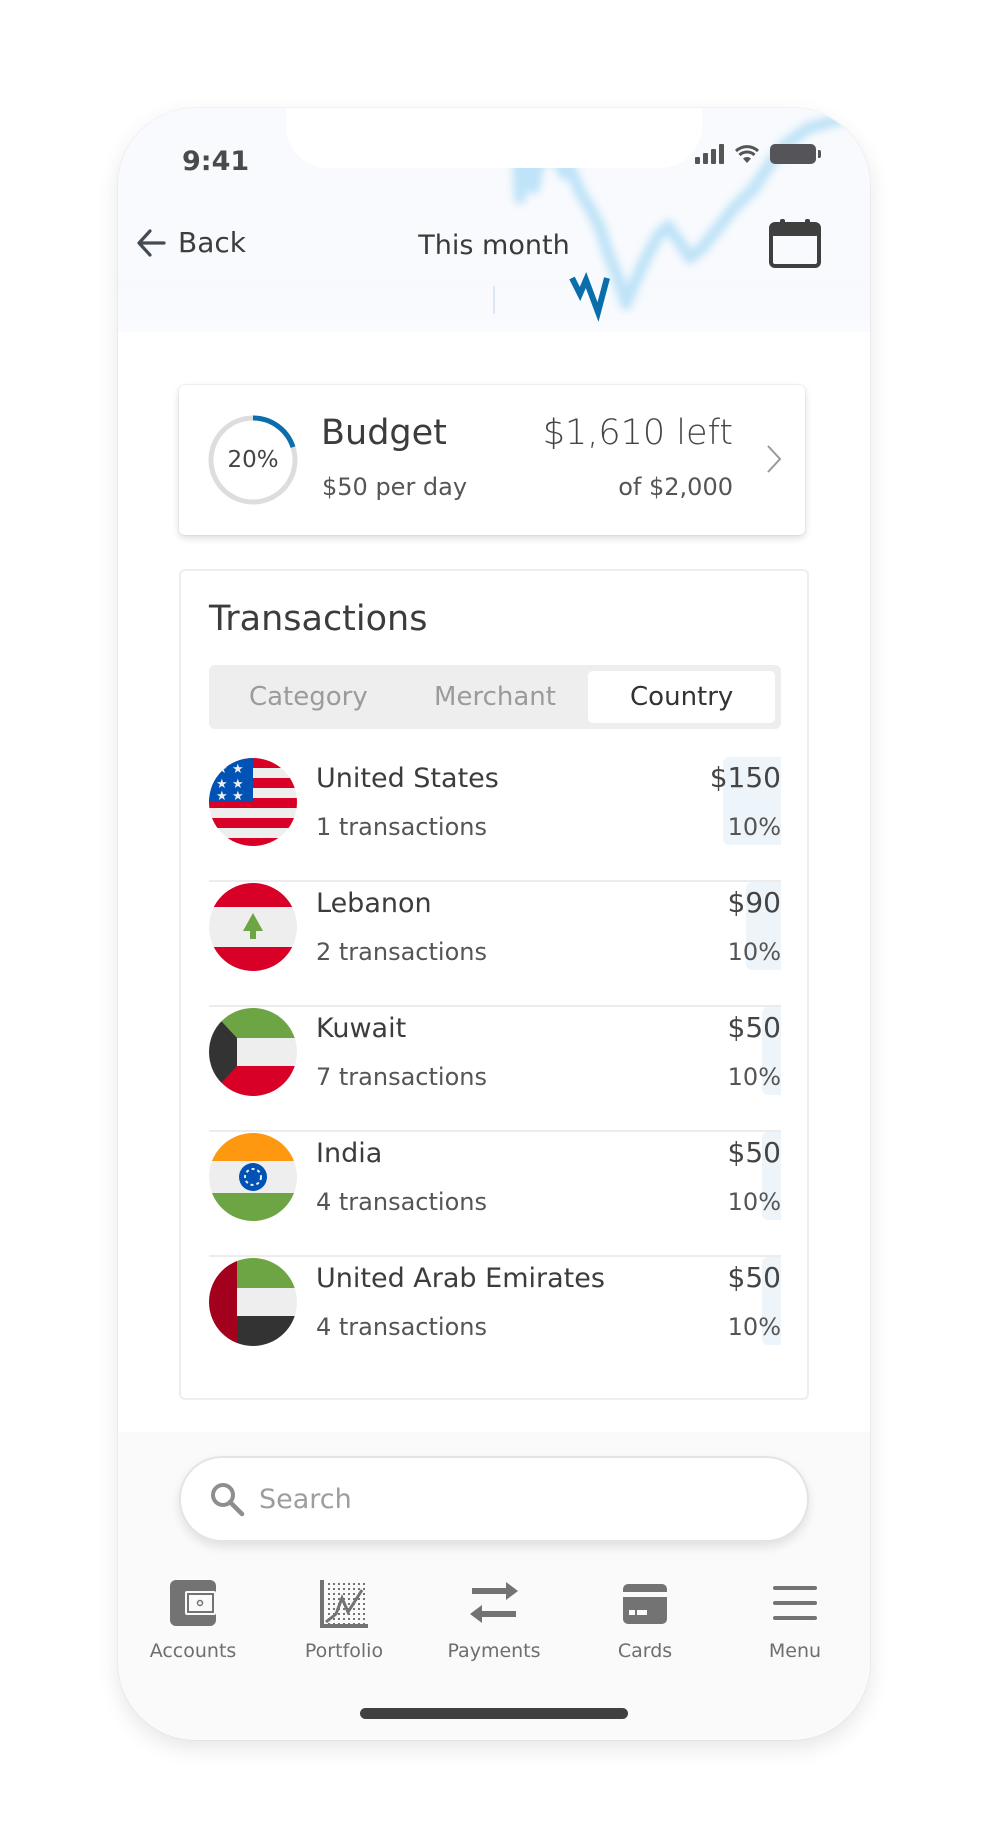  I want to click on country-name: United Arab Emirates, so click(460, 1278).